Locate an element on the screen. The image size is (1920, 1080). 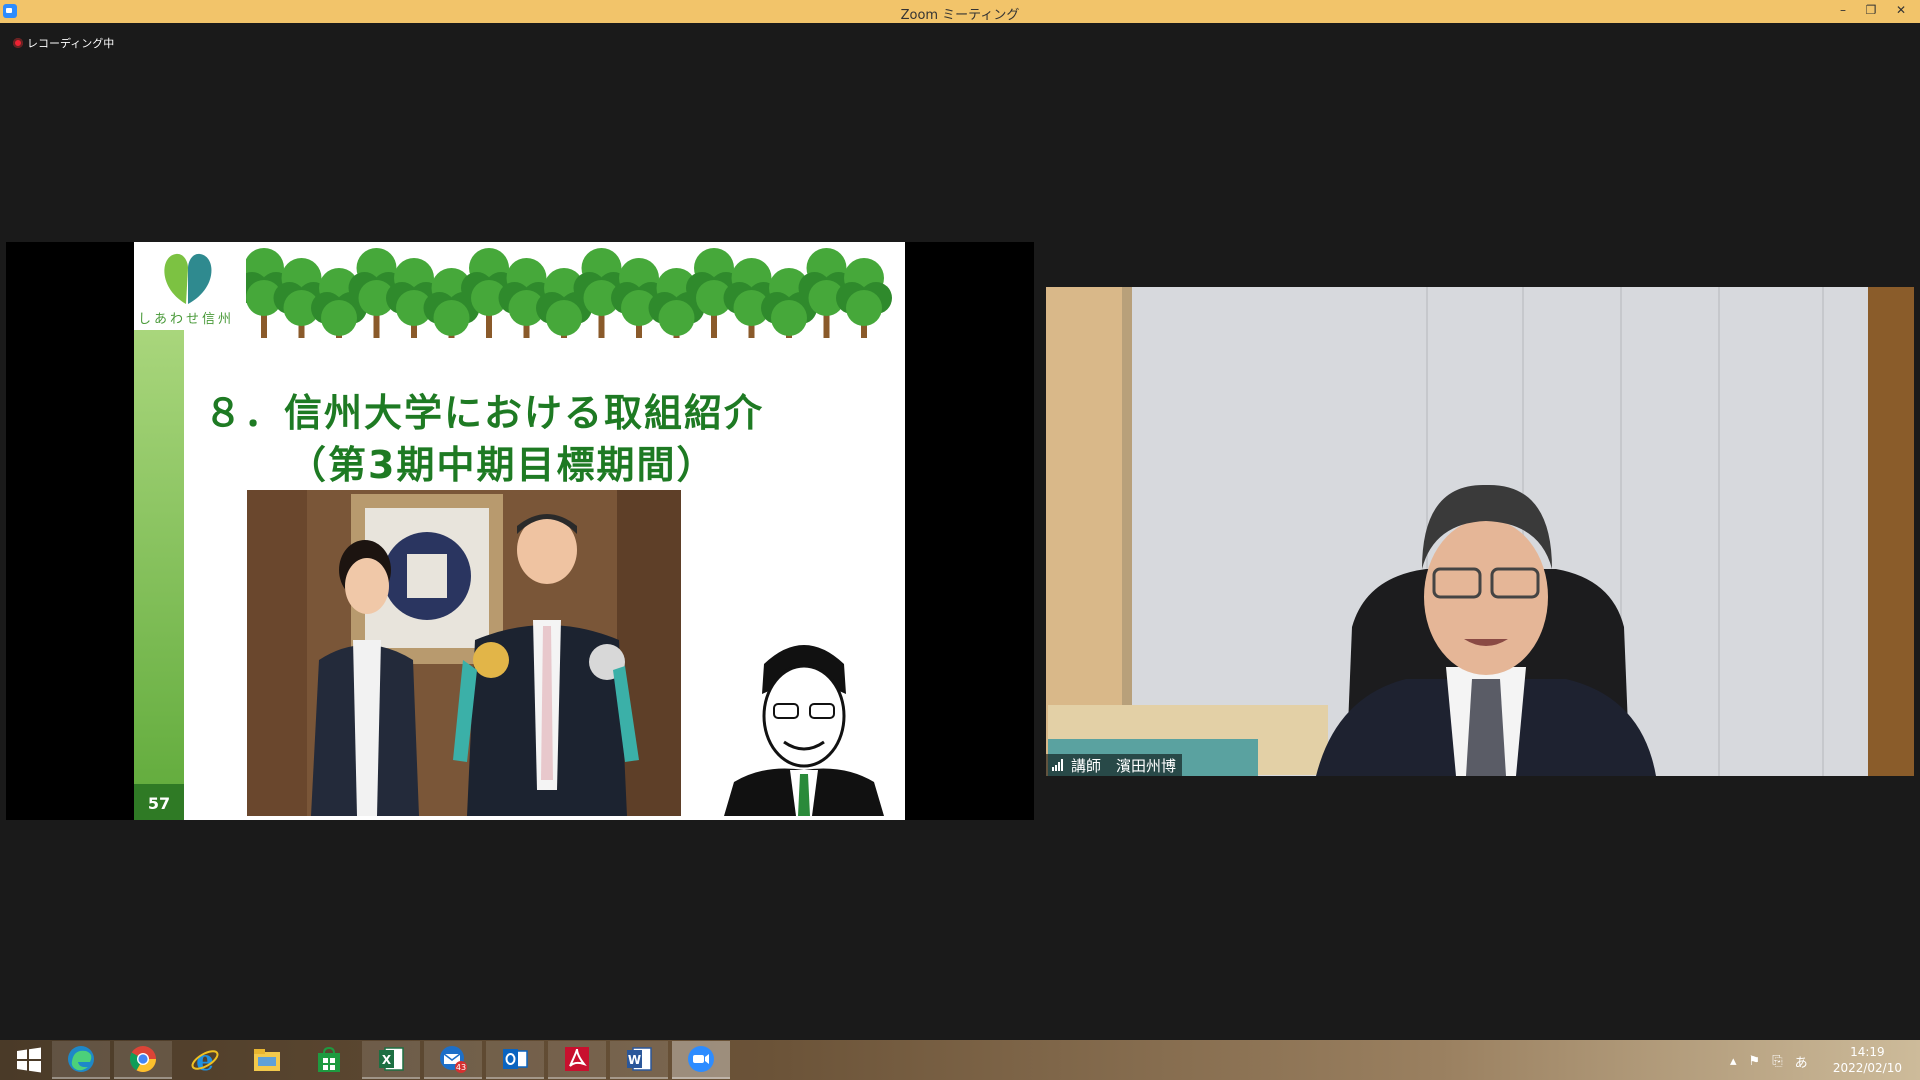
participant-name-tag: 講師 濱田州博 is located at coordinates (1114, 765).